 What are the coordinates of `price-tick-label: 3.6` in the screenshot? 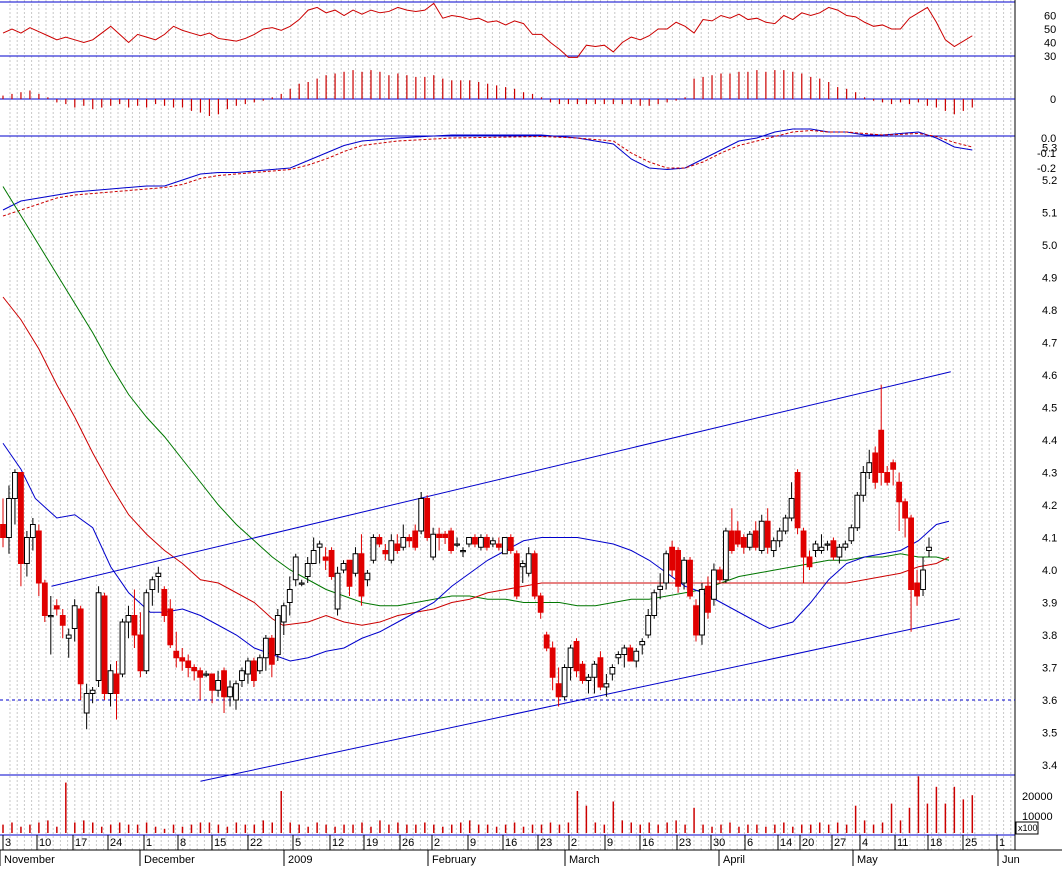 It's located at (1049, 701).